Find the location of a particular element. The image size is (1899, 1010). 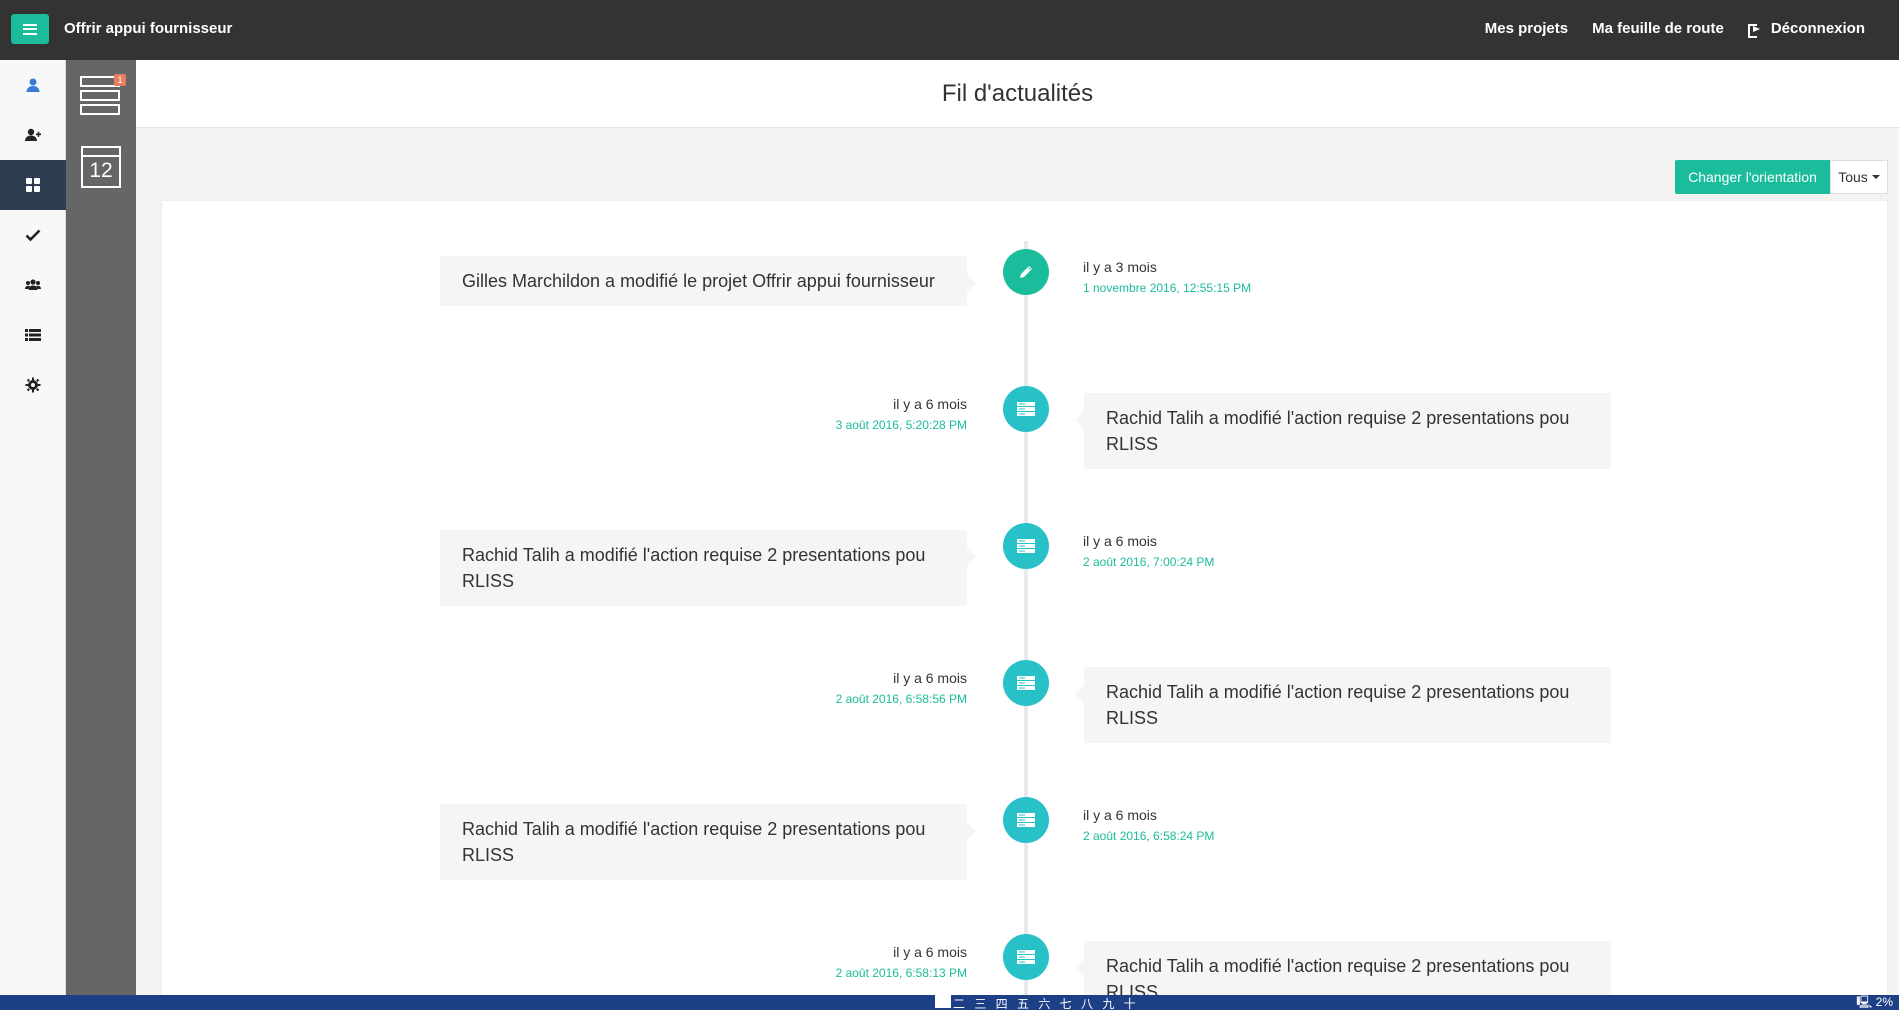

sidebar-item-add-user is located at coordinates (33, 135).